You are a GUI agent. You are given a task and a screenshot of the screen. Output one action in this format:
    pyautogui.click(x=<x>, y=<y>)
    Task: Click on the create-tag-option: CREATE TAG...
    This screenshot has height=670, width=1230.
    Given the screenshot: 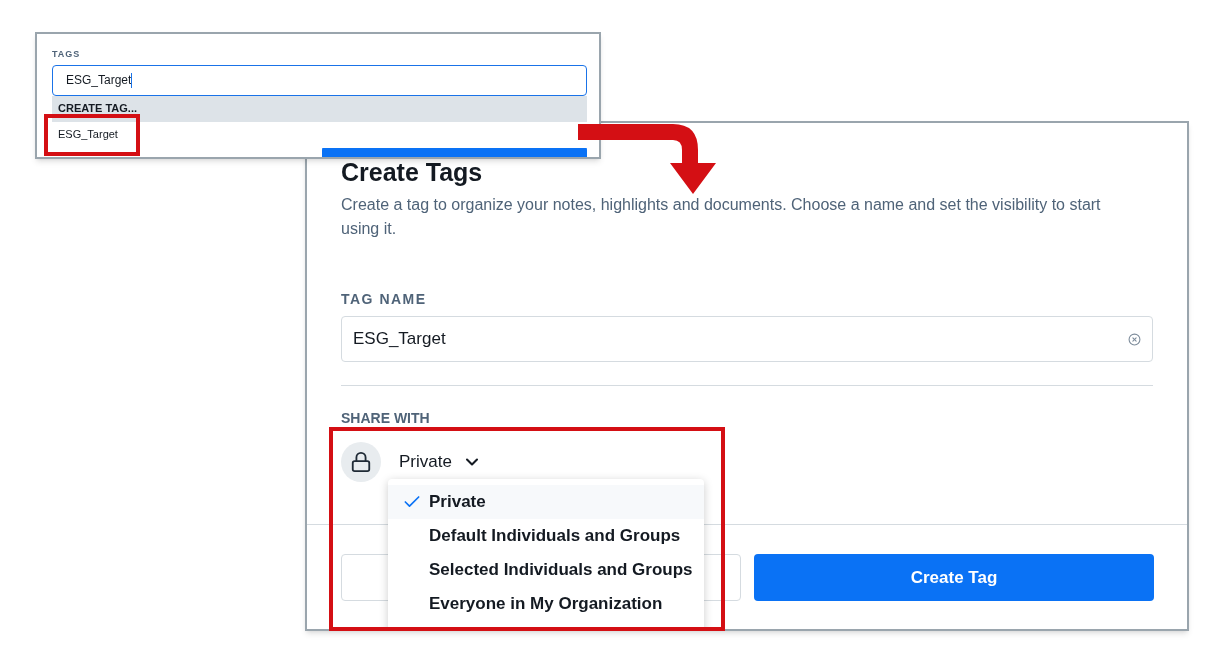 What is the action you would take?
    pyautogui.click(x=319, y=108)
    